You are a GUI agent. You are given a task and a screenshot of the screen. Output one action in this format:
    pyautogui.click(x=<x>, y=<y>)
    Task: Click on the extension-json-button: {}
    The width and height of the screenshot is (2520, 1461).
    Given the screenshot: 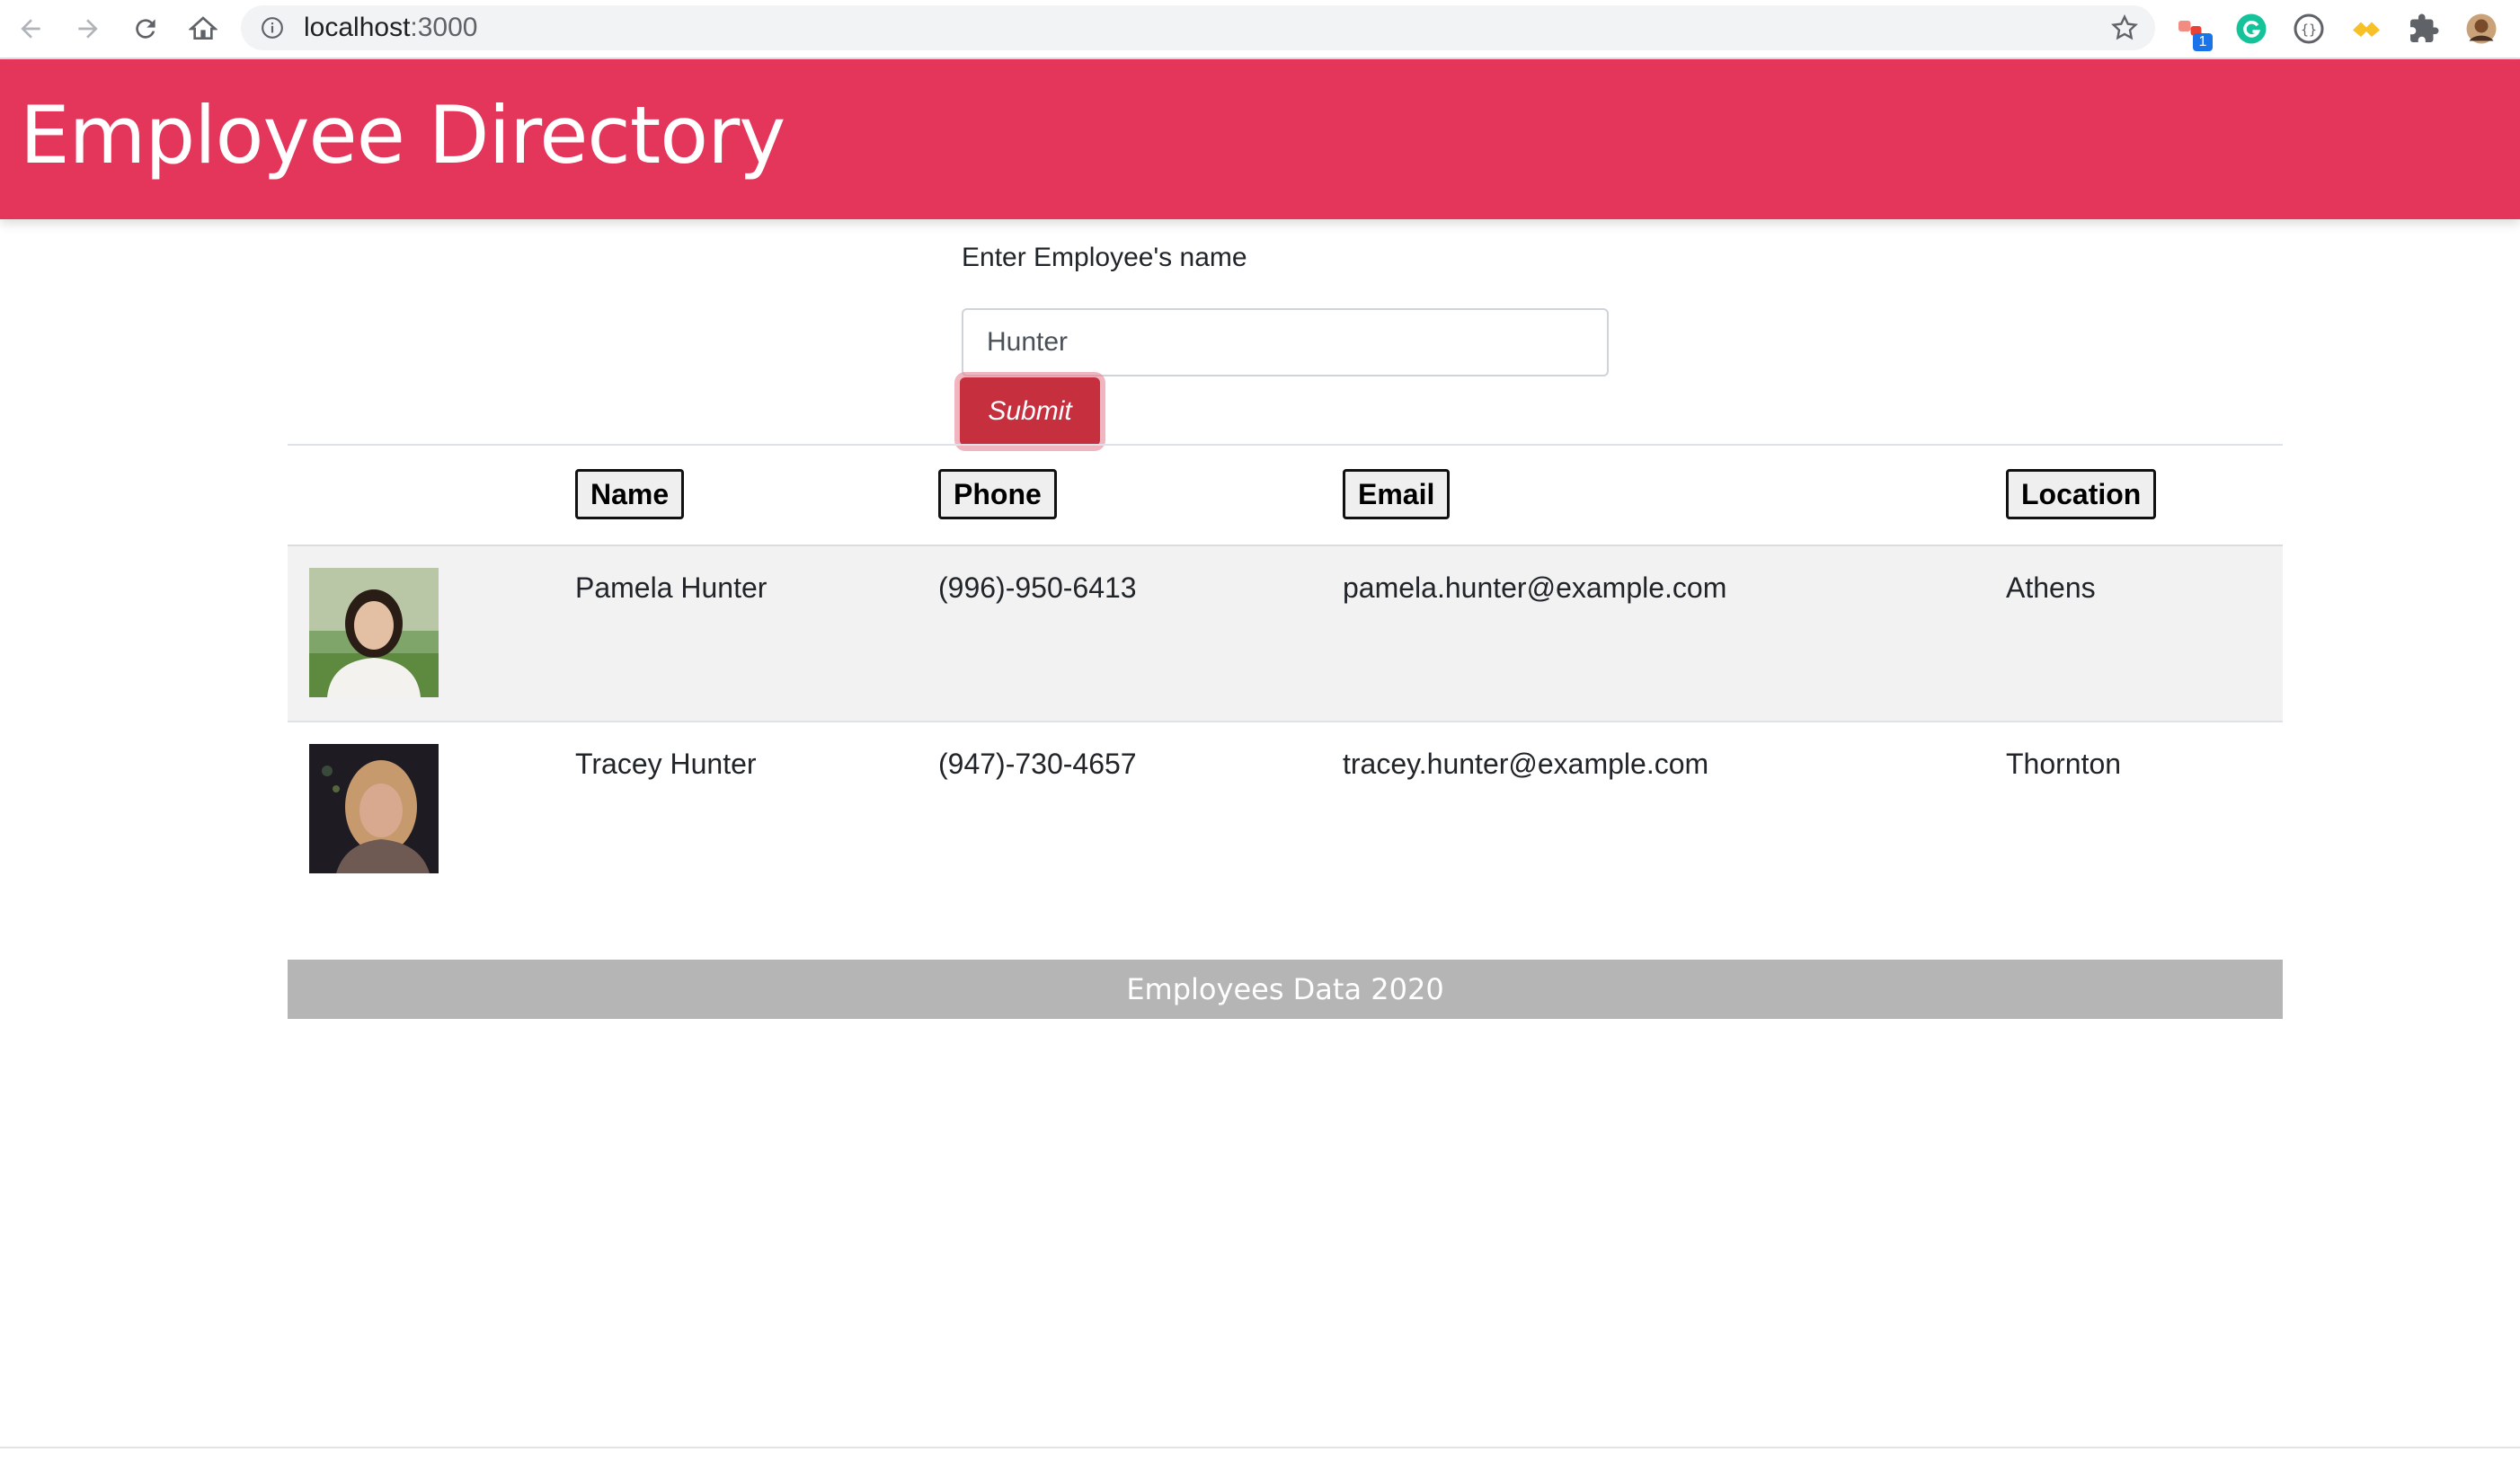 What is the action you would take?
    pyautogui.click(x=2309, y=29)
    